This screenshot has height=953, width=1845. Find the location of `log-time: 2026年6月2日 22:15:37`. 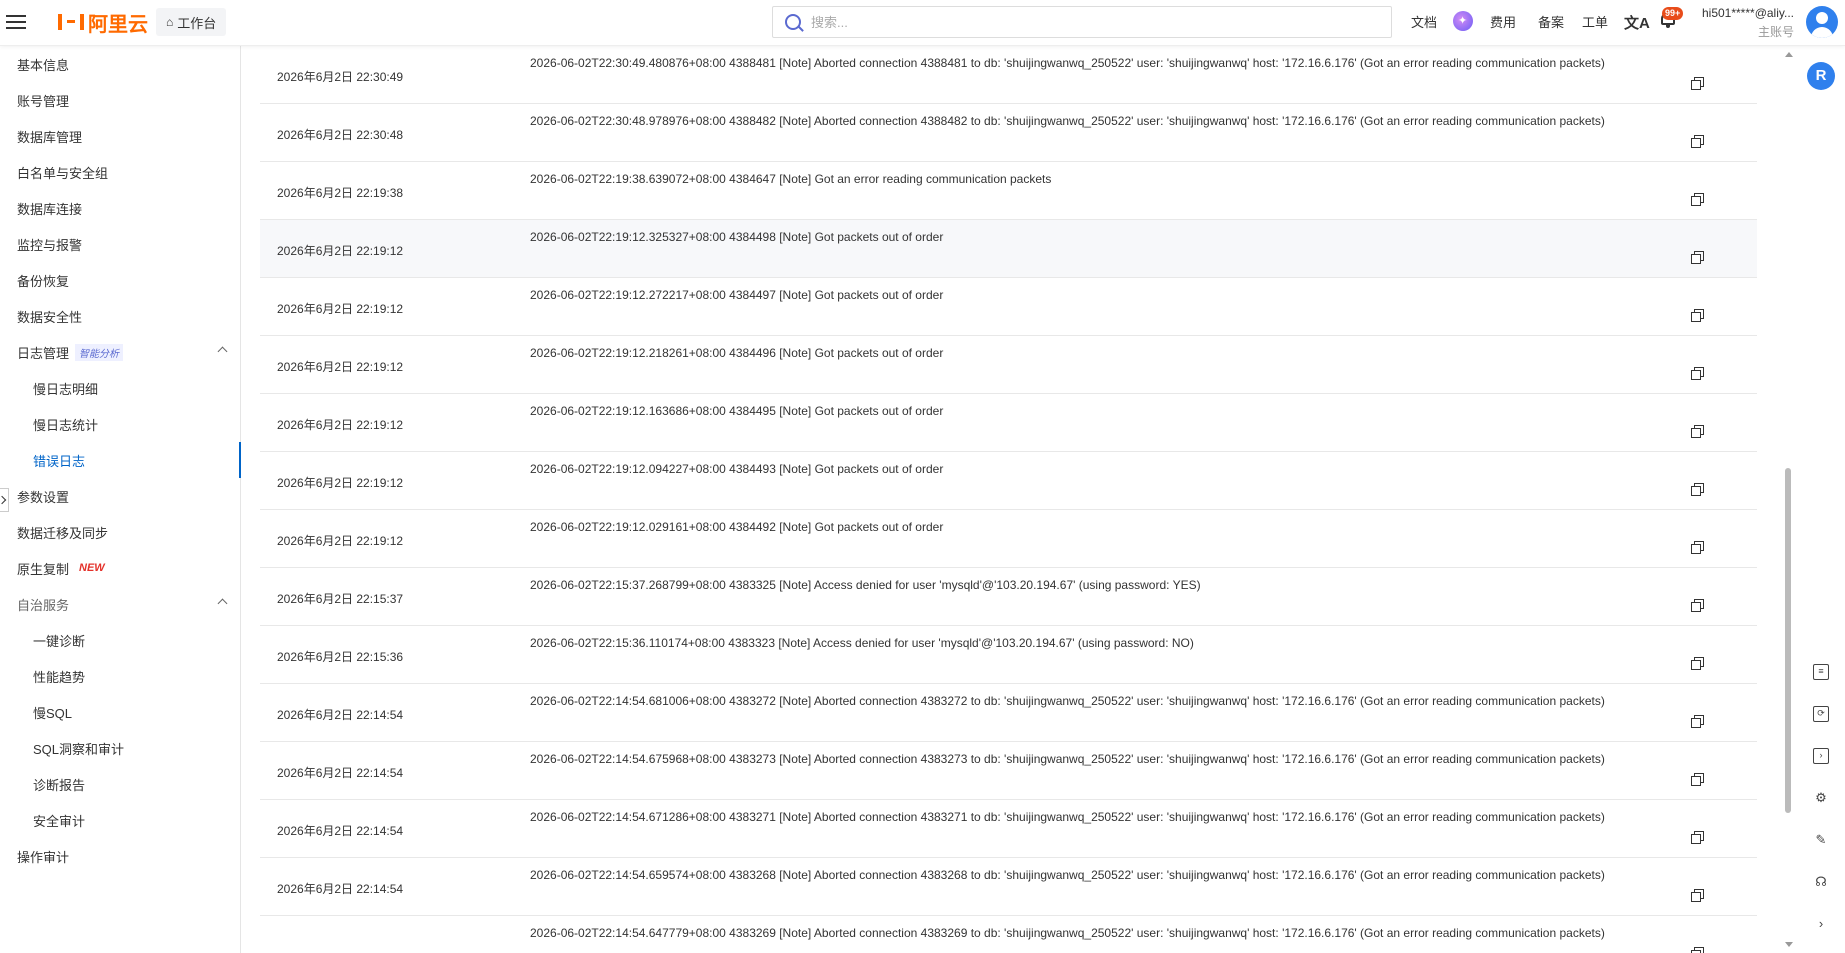

log-time: 2026年6月2日 22:15:37 is located at coordinates (340, 599).